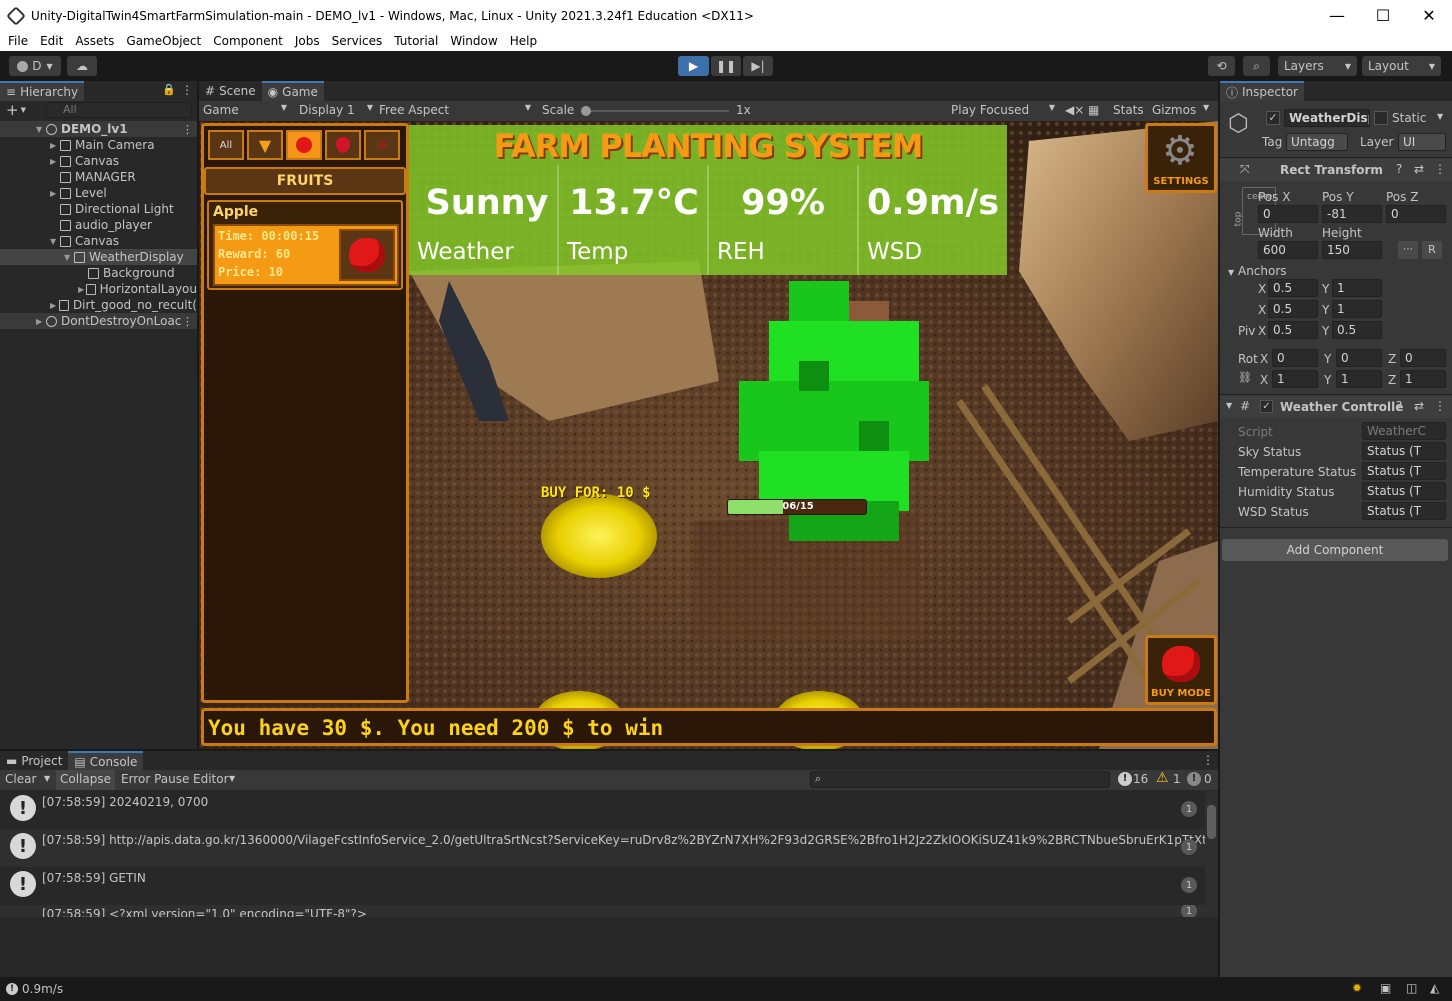 Image resolution: width=1452 pixels, height=1001 pixels. Describe the element at coordinates (51, 41) in the screenshot. I see `menu-edit: Edit` at that location.